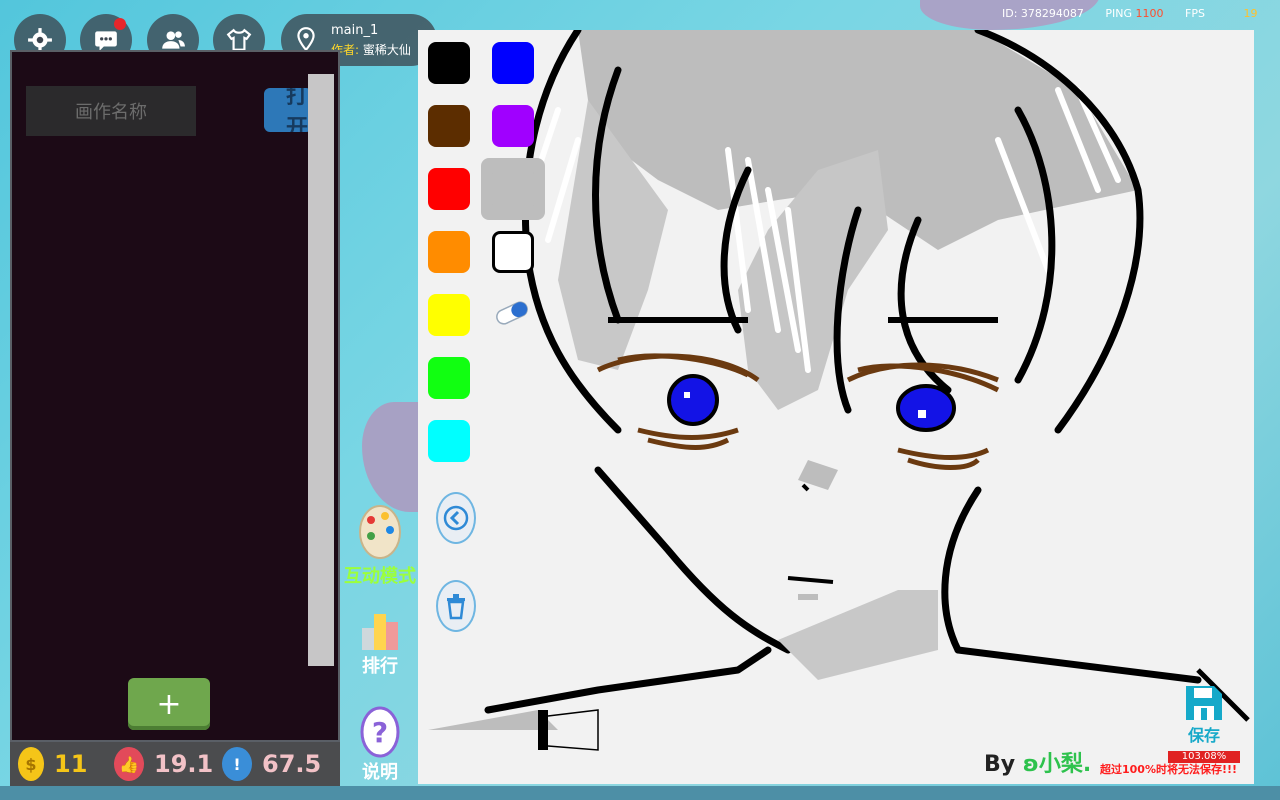 Image resolution: width=1280 pixels, height=800 pixels. Describe the element at coordinates (1043, 13) in the screenshot. I see `user-id: ID: 378294087` at that location.